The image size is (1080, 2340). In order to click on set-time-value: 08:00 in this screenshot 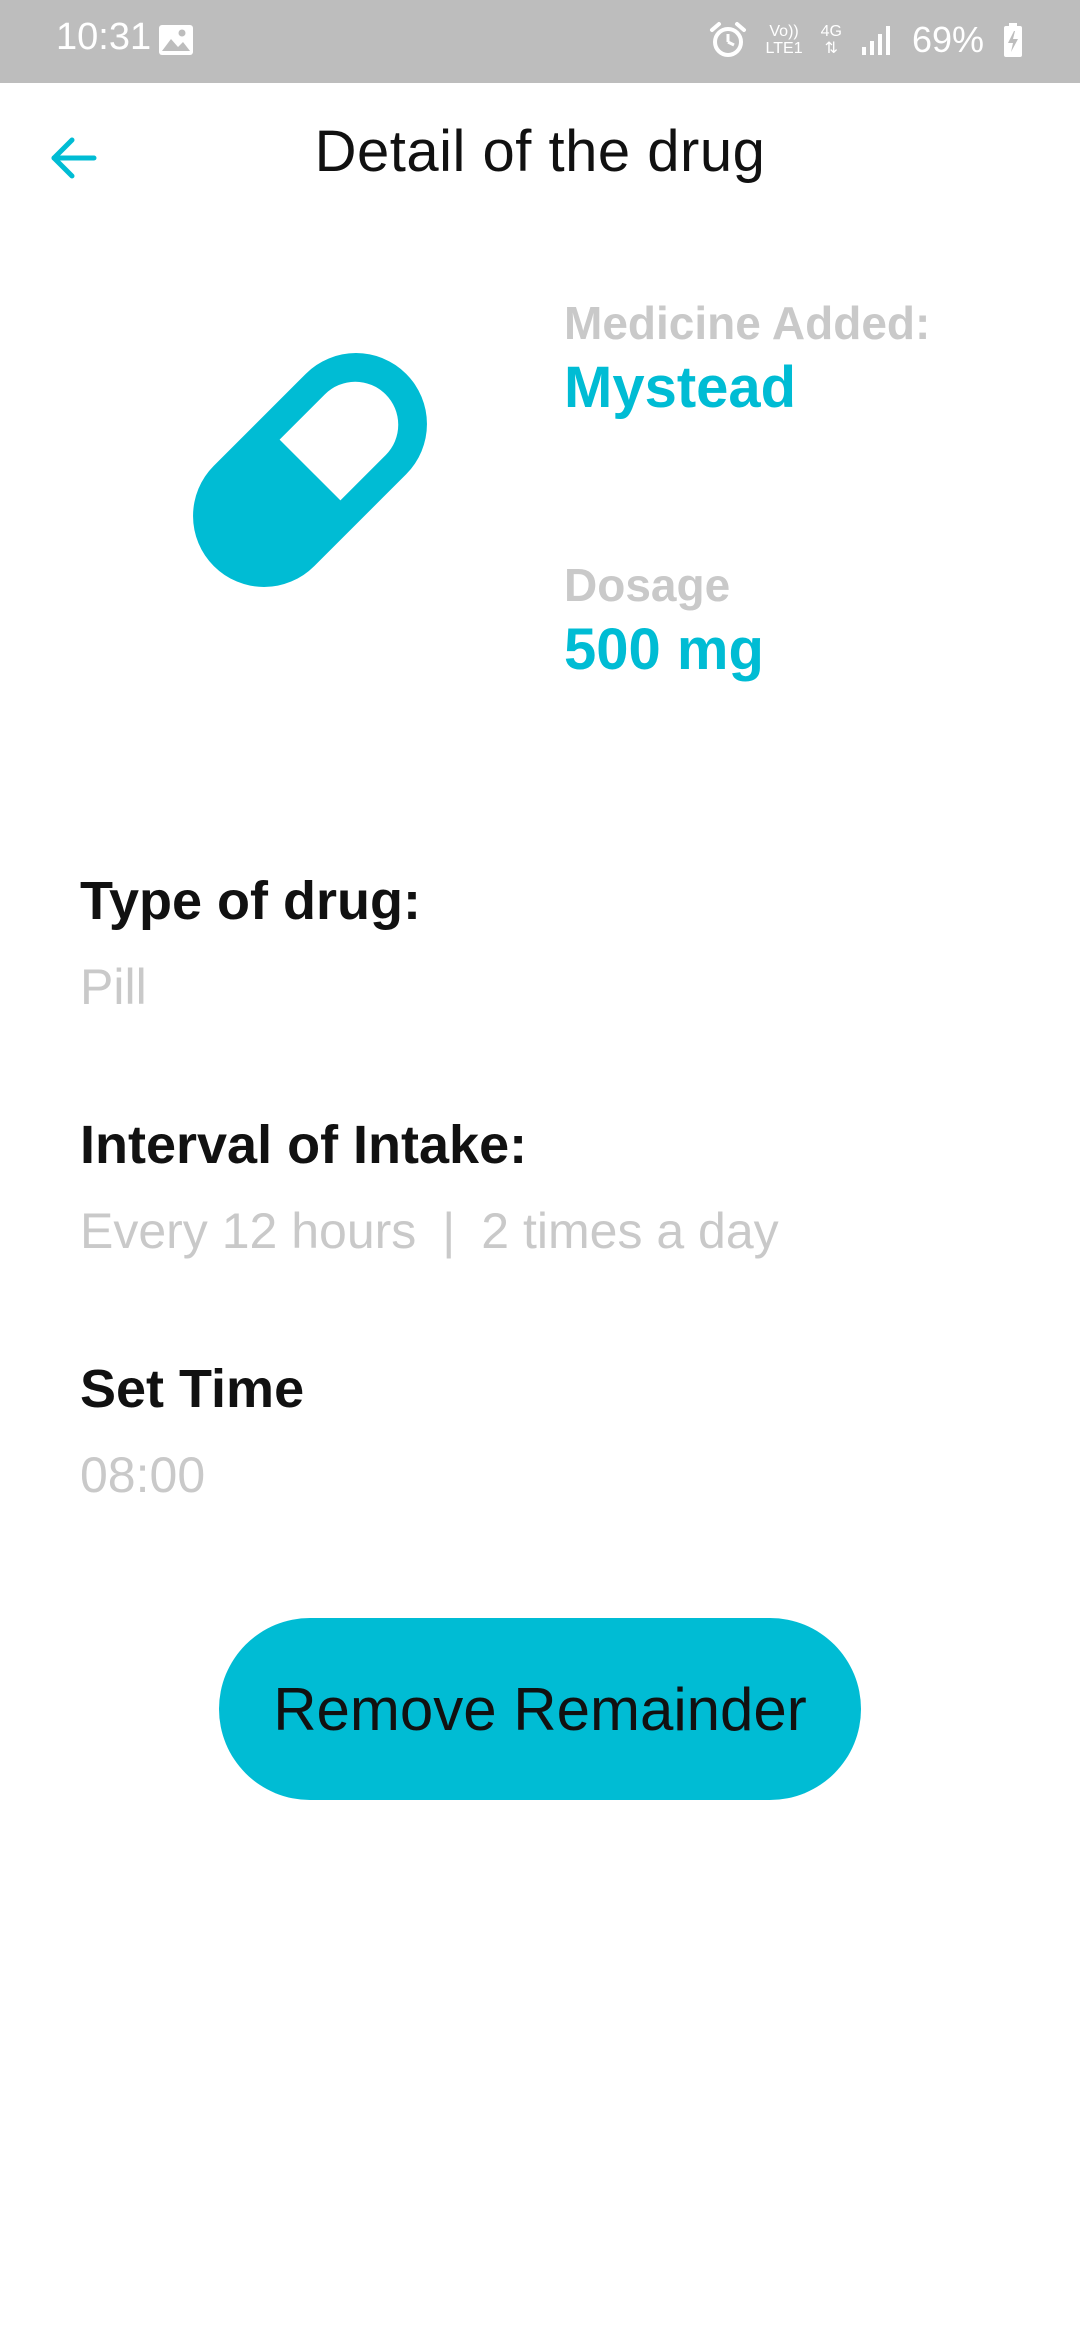, I will do `click(143, 1475)`.